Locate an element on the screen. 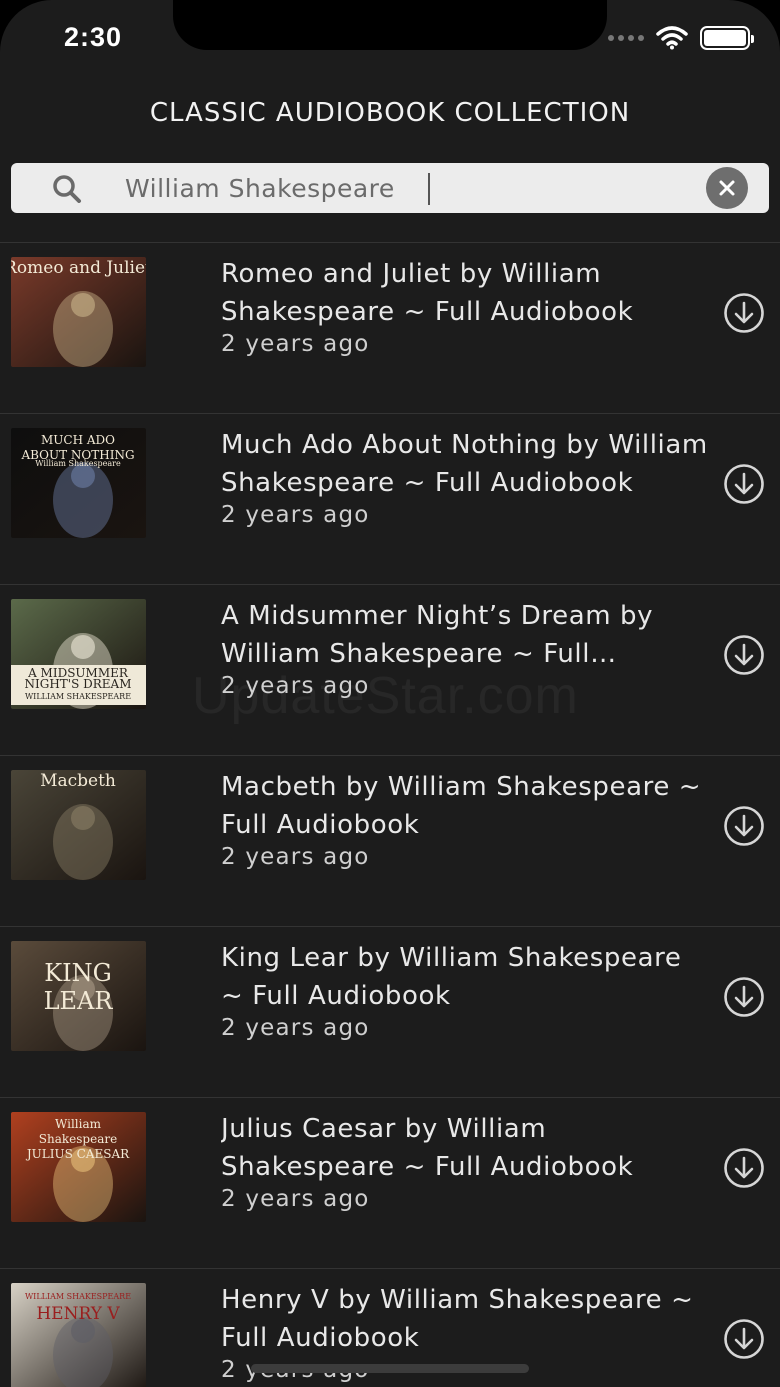 Image resolution: width=780 pixels, height=1387 pixels. device-notch is located at coordinates (390, 25).